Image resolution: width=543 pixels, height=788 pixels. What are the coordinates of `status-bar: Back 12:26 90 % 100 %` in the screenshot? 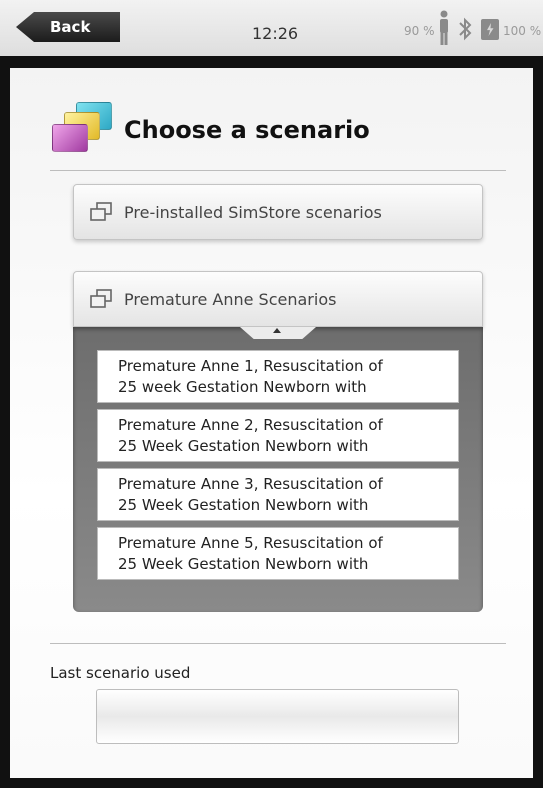 It's located at (271, 28).